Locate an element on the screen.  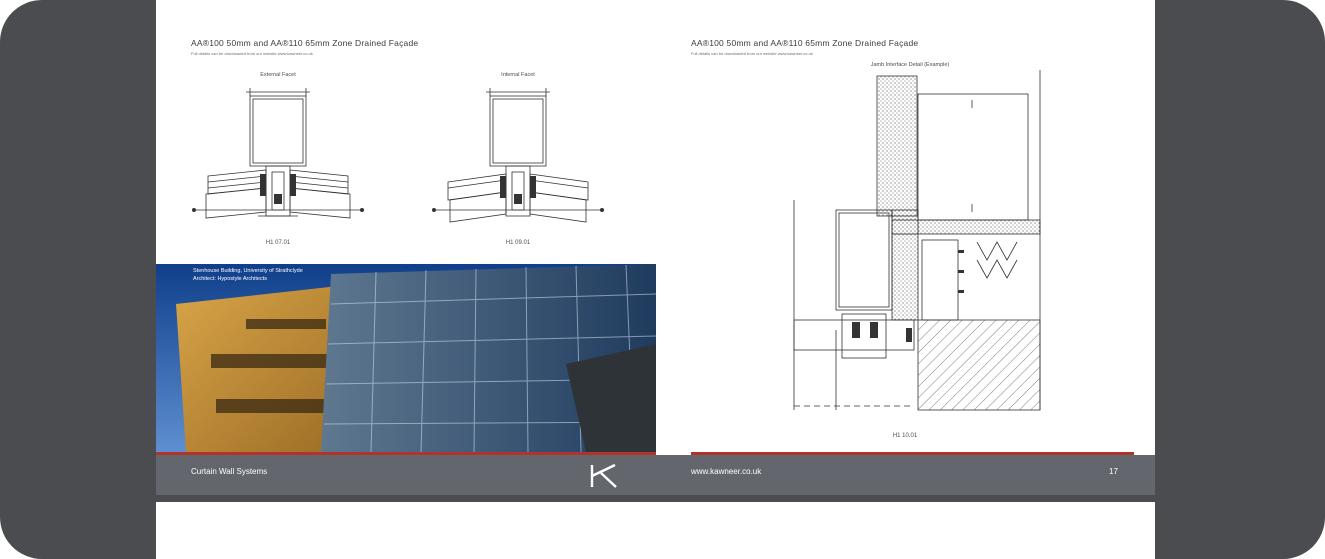
jamb-detail-ref: H1 10.01 is located at coordinates (905, 436).